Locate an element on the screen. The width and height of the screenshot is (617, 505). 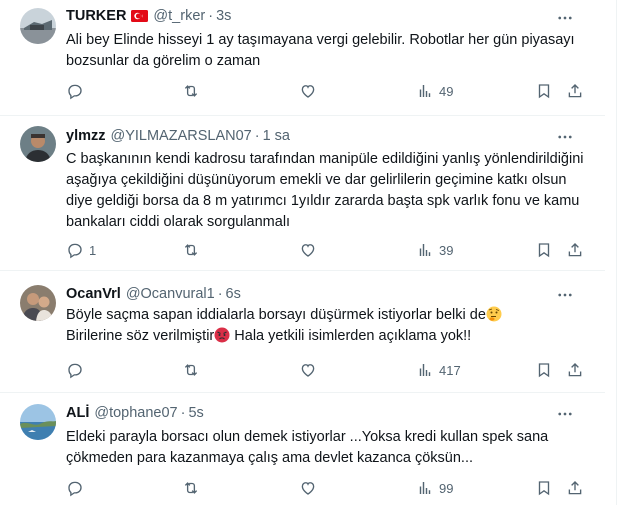
tweet-text-line: Birilerine söz verilmiştir is located at coordinates (140, 336).